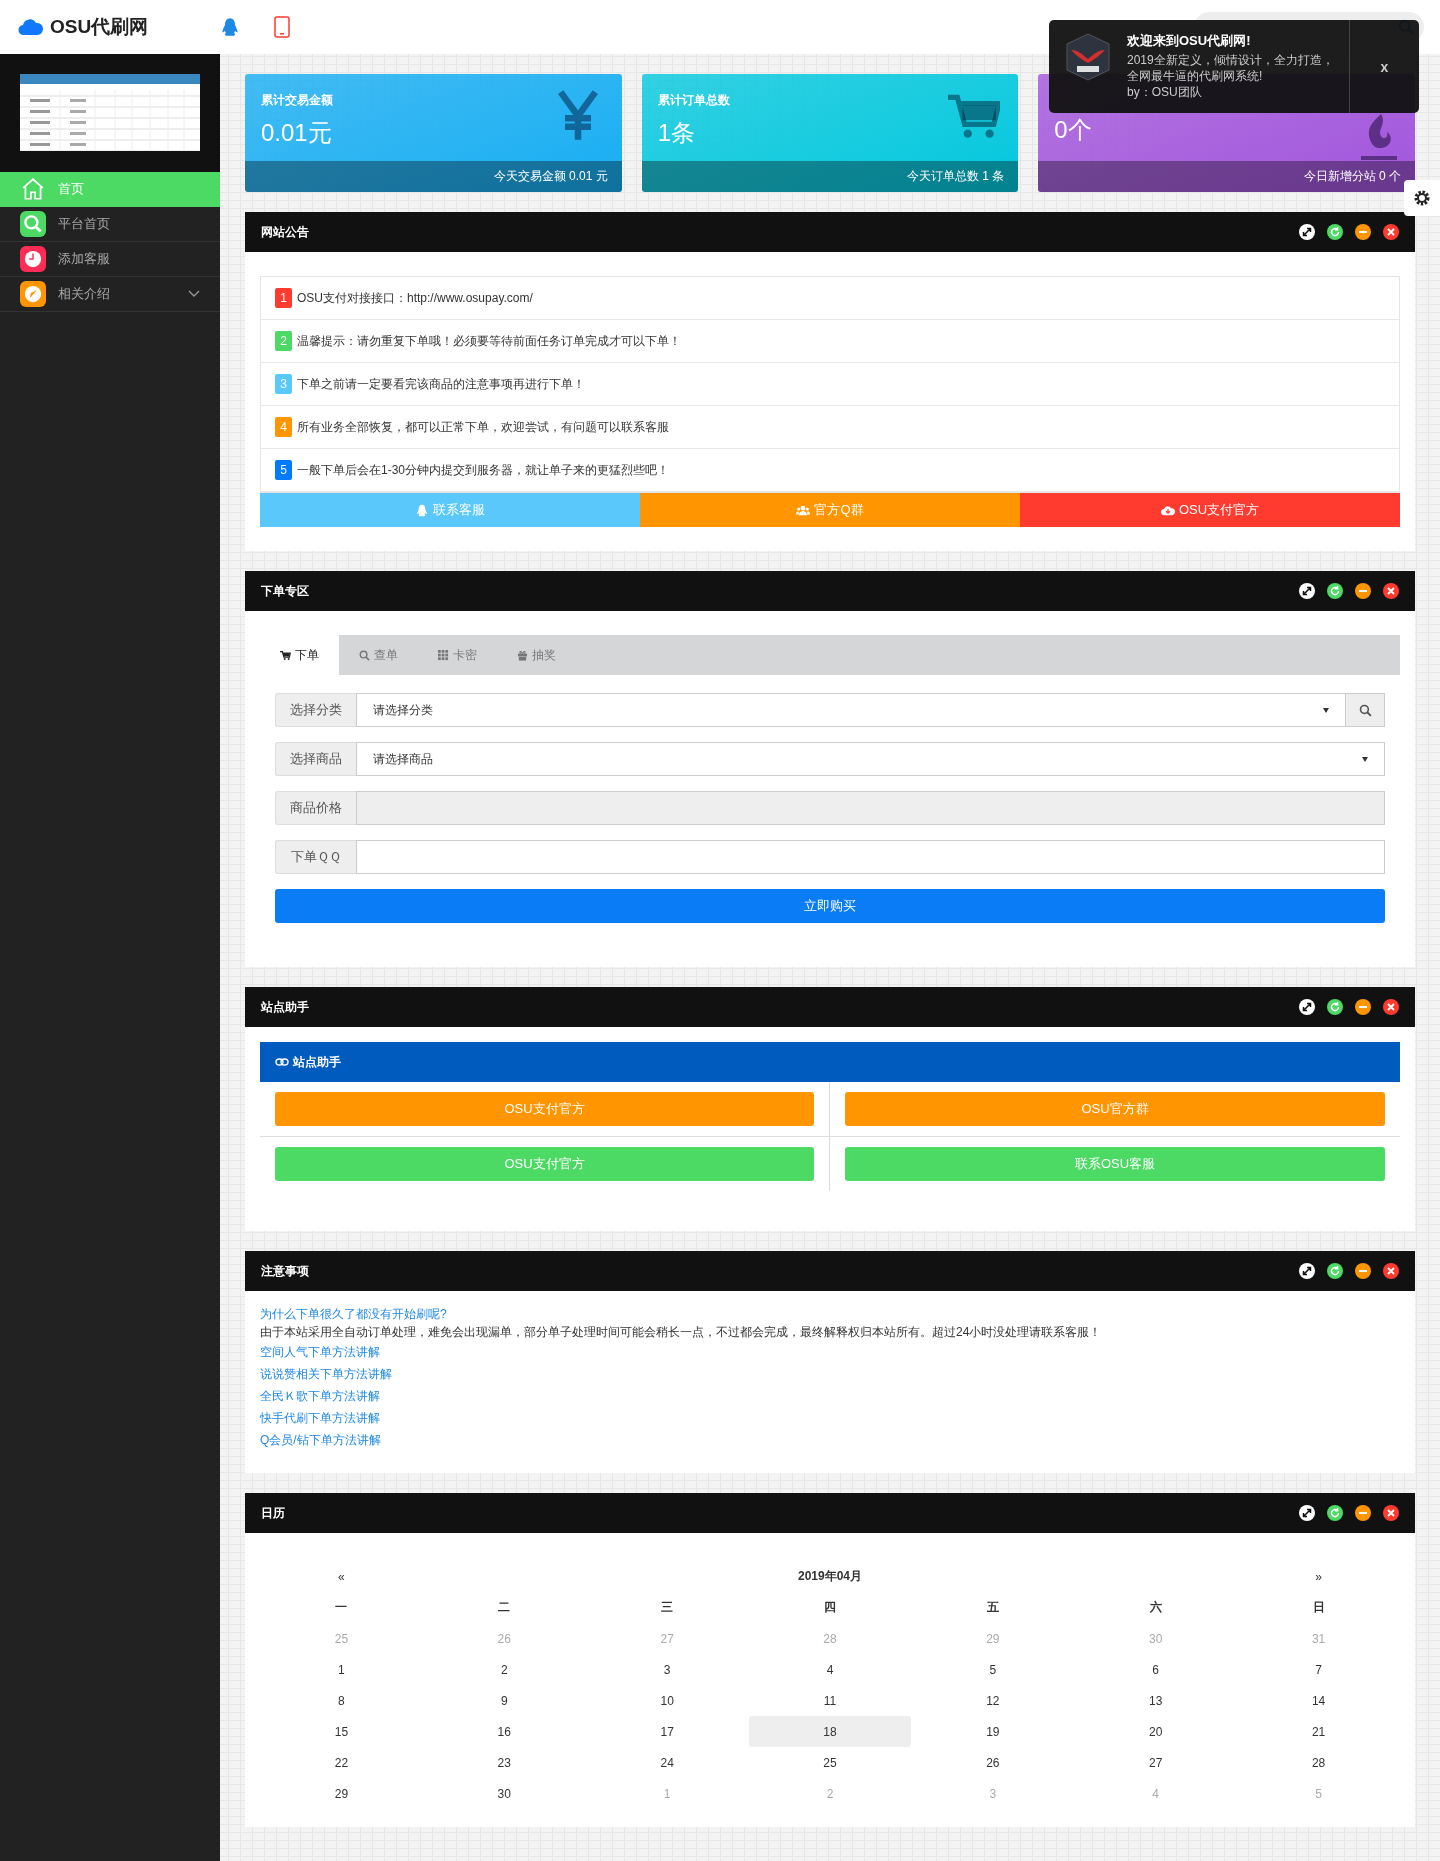 This screenshot has height=1861, width=1440. Describe the element at coordinates (830, 906) in the screenshot. I see `buy-button: 立即购买` at that location.